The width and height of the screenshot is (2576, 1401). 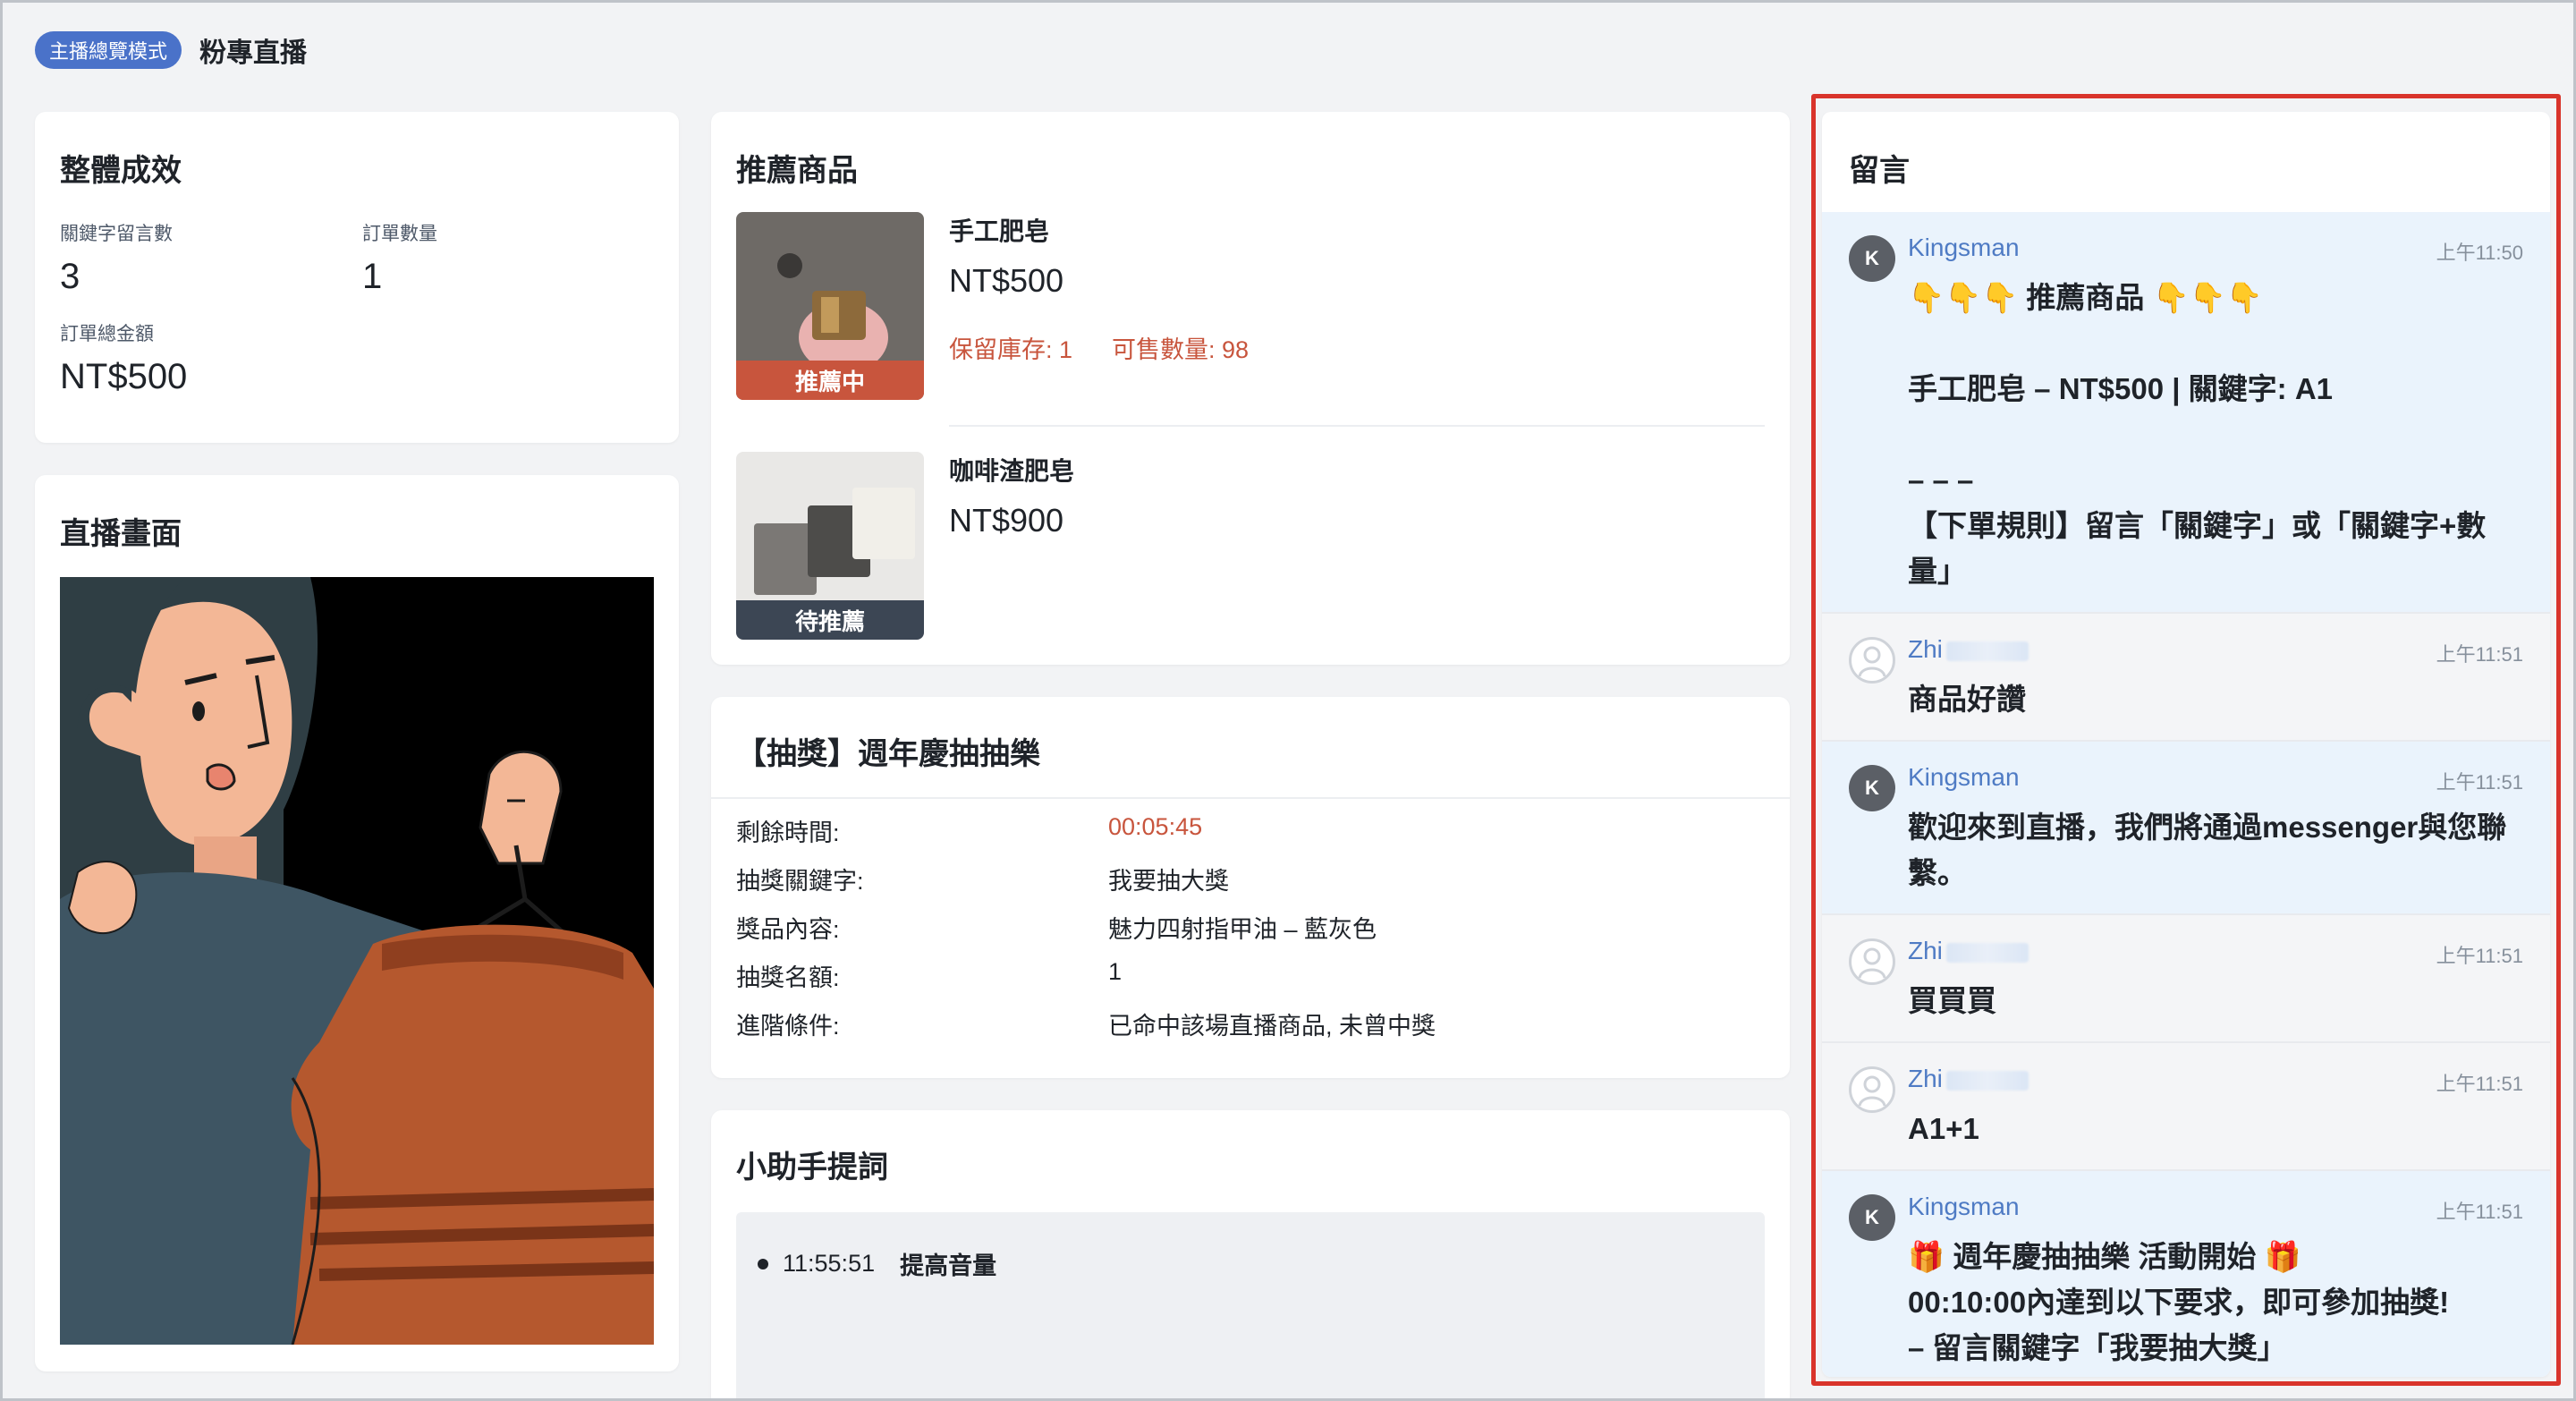 I want to click on lottery-prize: 魅力四射指甲油 – 藍灰色, so click(x=1242, y=930).